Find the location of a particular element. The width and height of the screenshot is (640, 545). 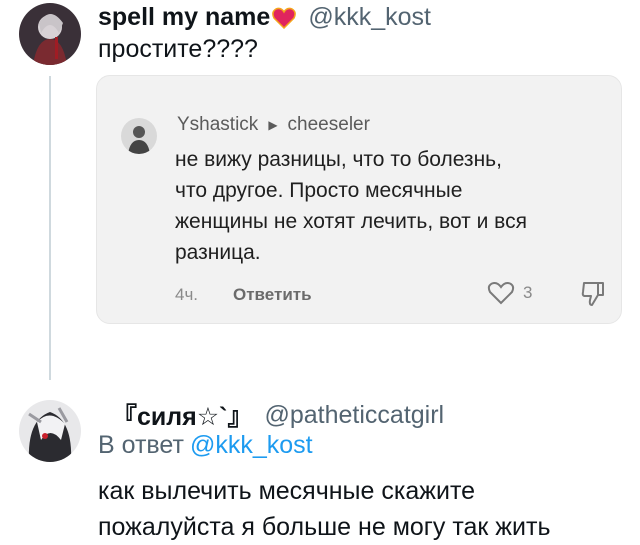

handle: @kkk_kost is located at coordinates (369, 17).